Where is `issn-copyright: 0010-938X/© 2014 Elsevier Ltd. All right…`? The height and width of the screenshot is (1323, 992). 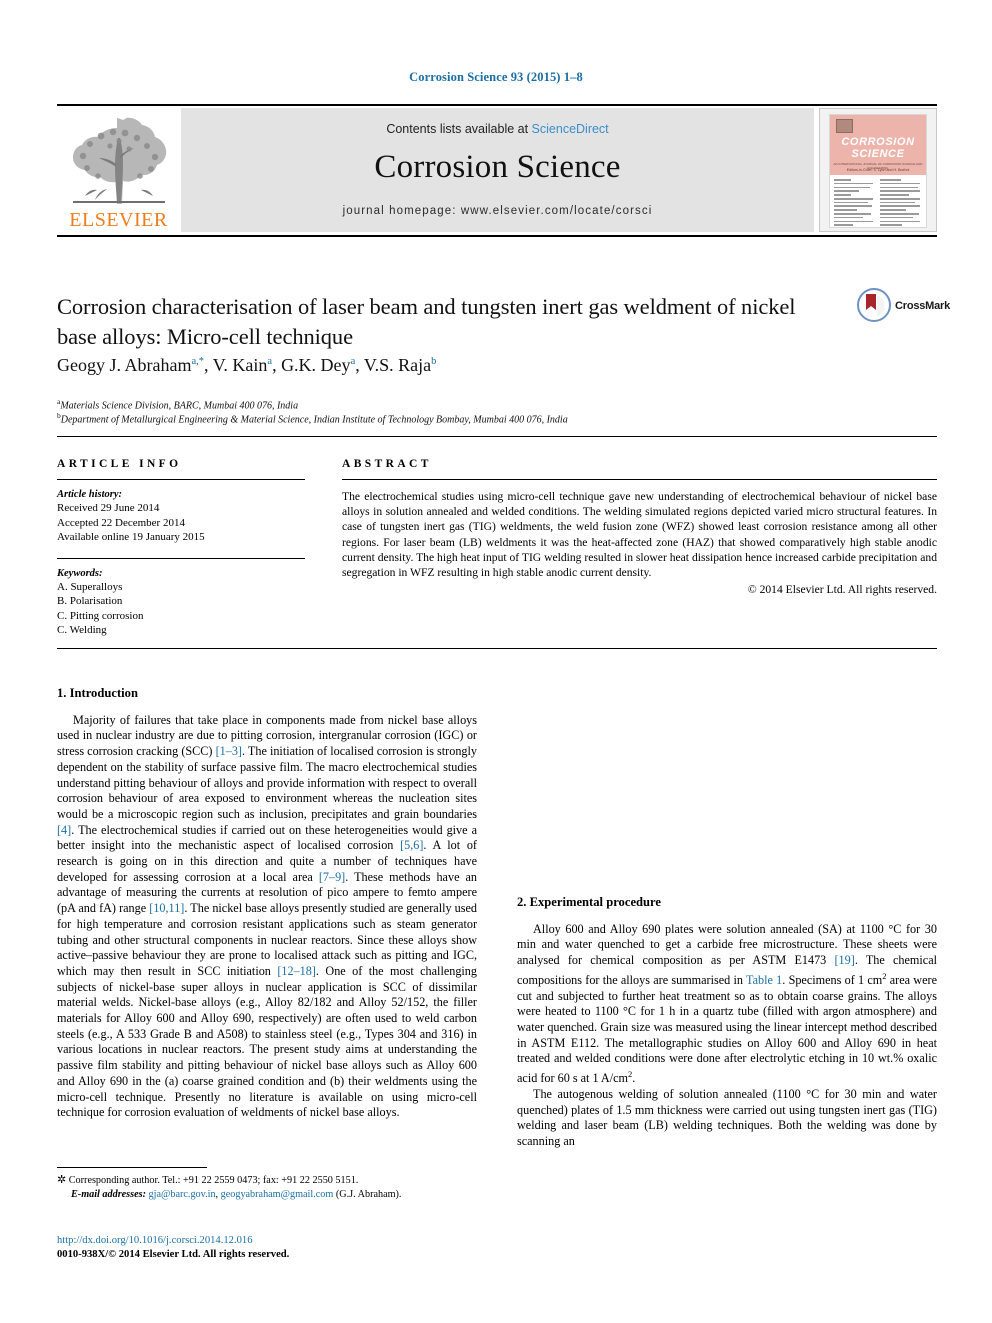 issn-copyright: 0010-938X/© 2014 Elsevier Ltd. All right… is located at coordinates (173, 1254).